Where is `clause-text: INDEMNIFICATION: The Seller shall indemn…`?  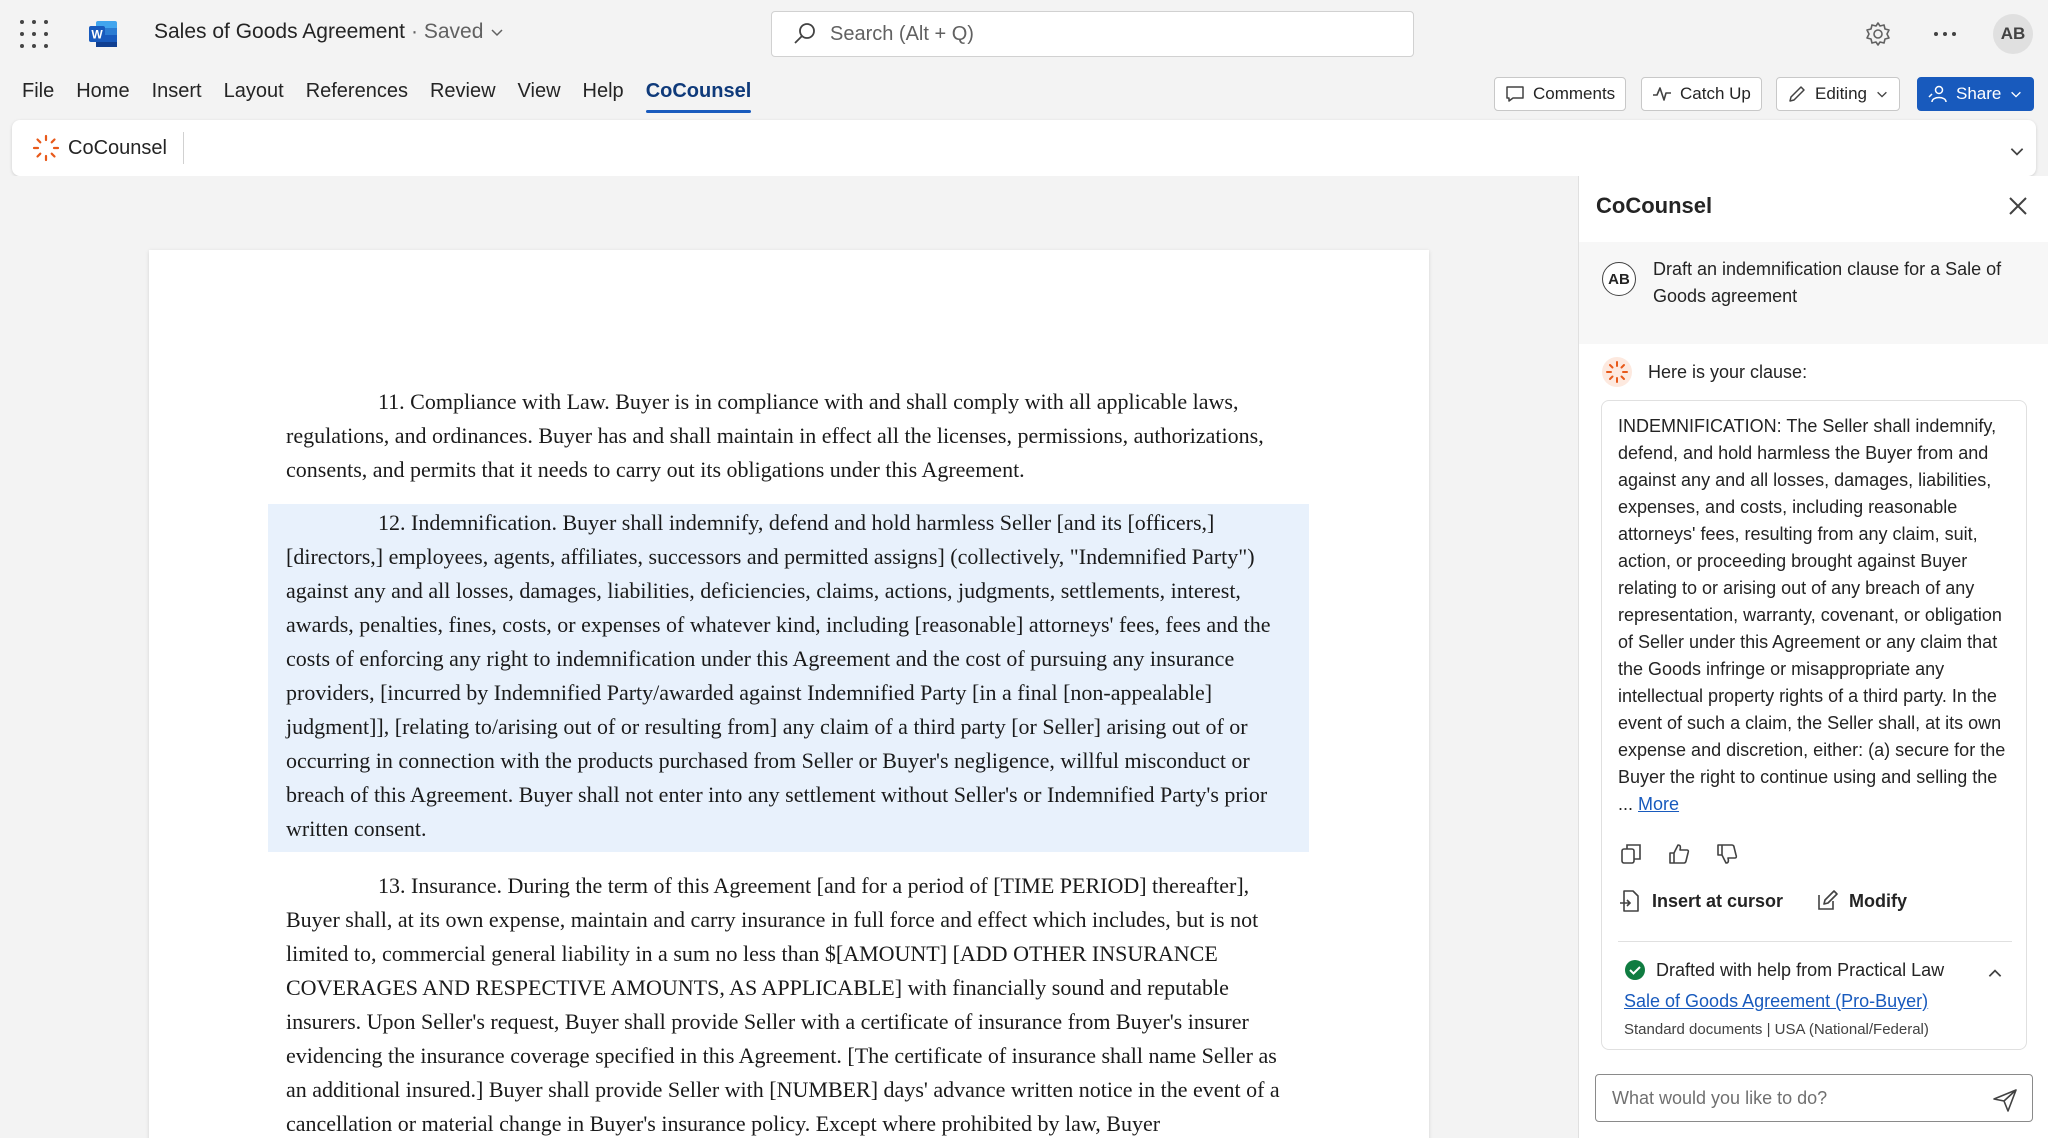 clause-text: INDEMNIFICATION: The Seller shall indemn… is located at coordinates (1812, 615).